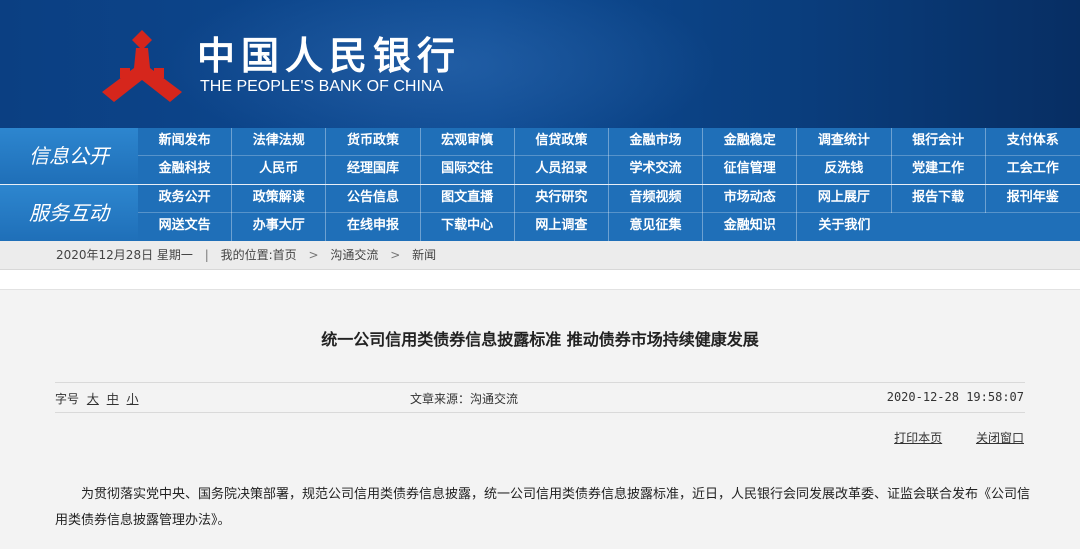 This screenshot has height=549, width=1080. What do you see at coordinates (750, 199) in the screenshot?
I see `nav-item-market-trends: 市场动态` at bounding box center [750, 199].